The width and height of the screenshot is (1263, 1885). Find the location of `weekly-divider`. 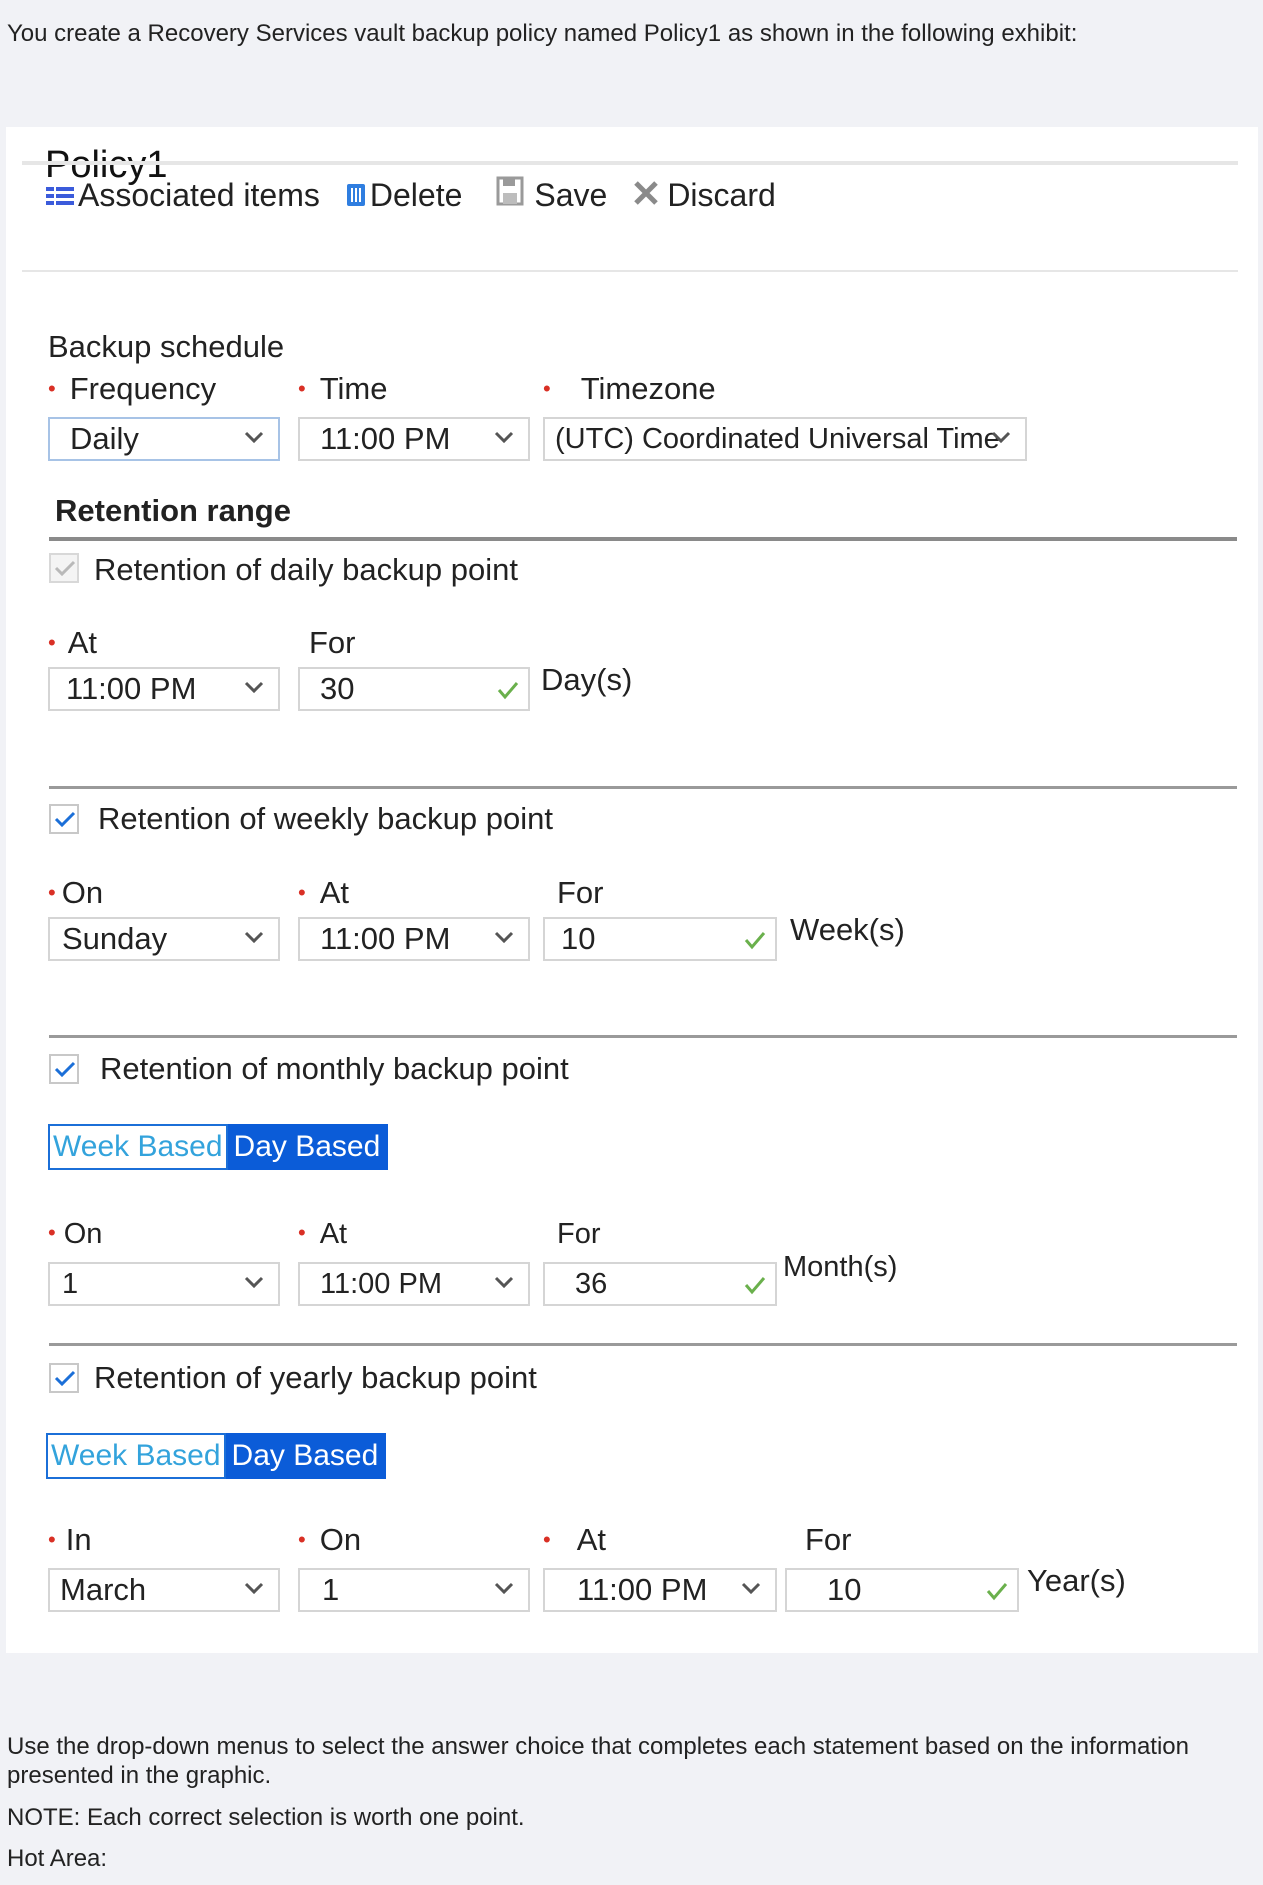

weekly-divider is located at coordinates (643, 787).